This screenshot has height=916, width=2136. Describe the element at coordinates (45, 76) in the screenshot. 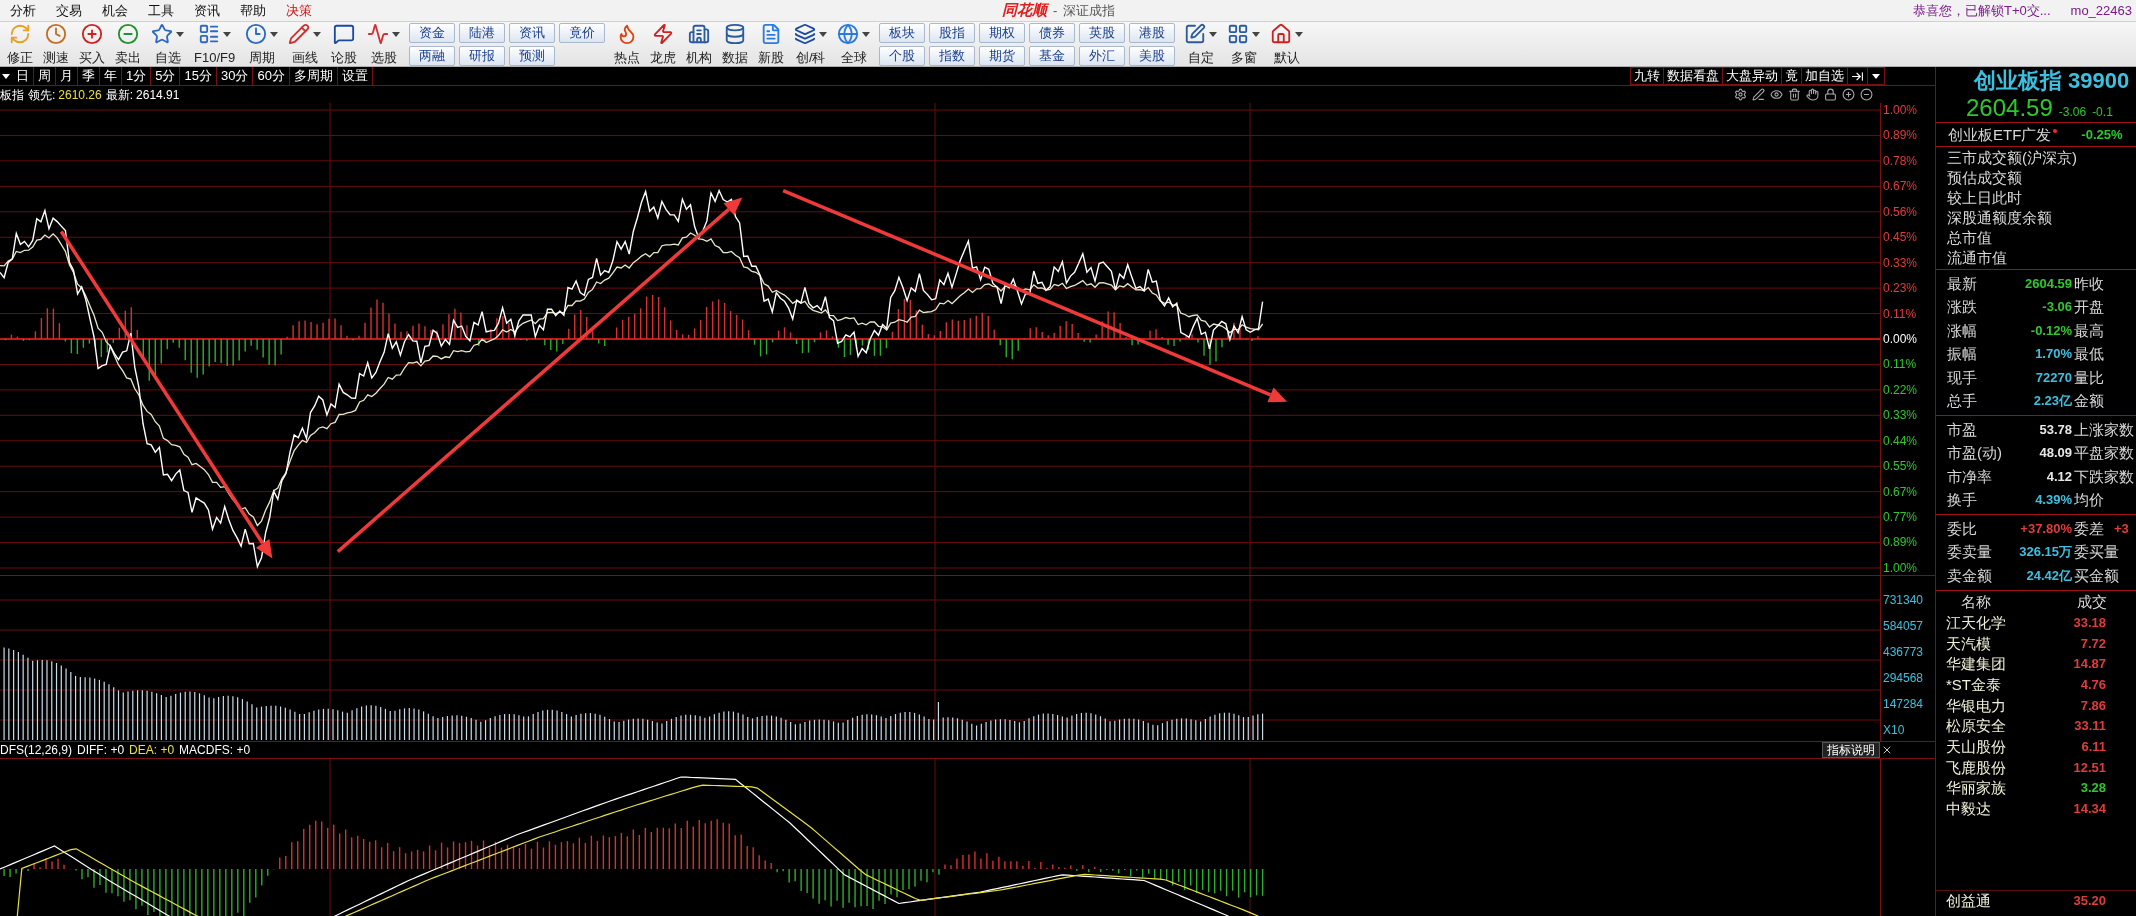

I see `period-tab: 周` at that location.